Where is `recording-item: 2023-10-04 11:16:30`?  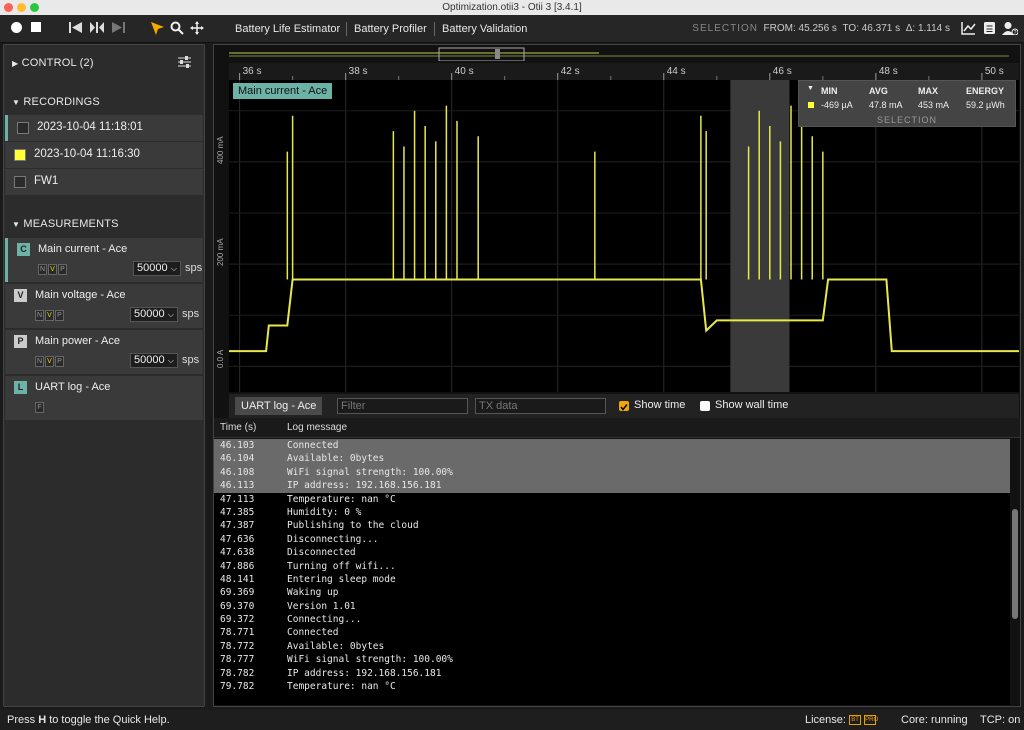
recording-item: 2023-10-04 11:16:30 is located at coordinates (104, 155).